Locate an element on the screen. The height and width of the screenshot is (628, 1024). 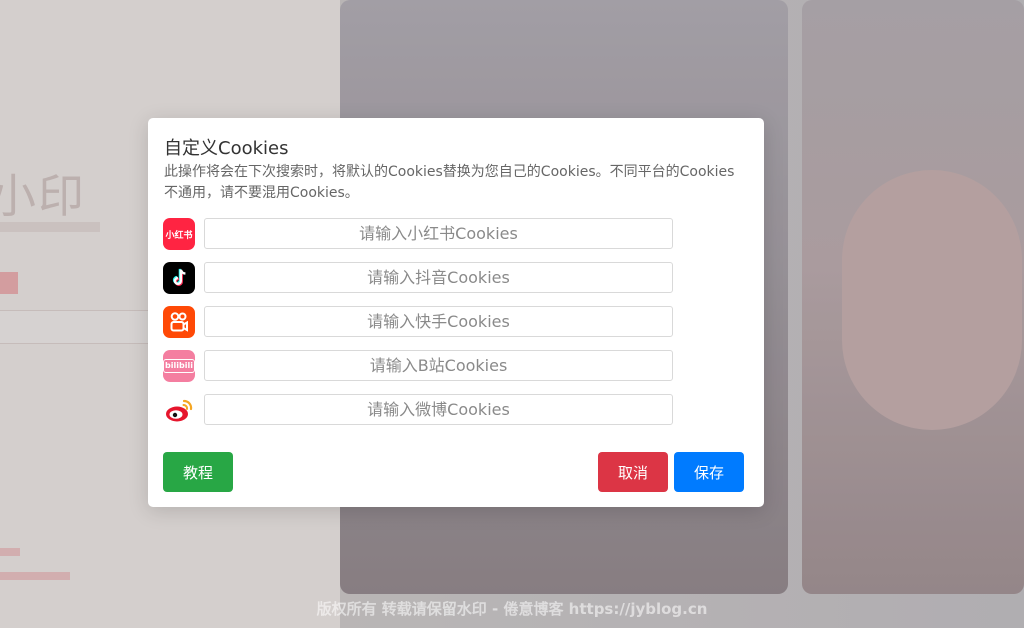
douyin-icon is located at coordinates (179, 278).